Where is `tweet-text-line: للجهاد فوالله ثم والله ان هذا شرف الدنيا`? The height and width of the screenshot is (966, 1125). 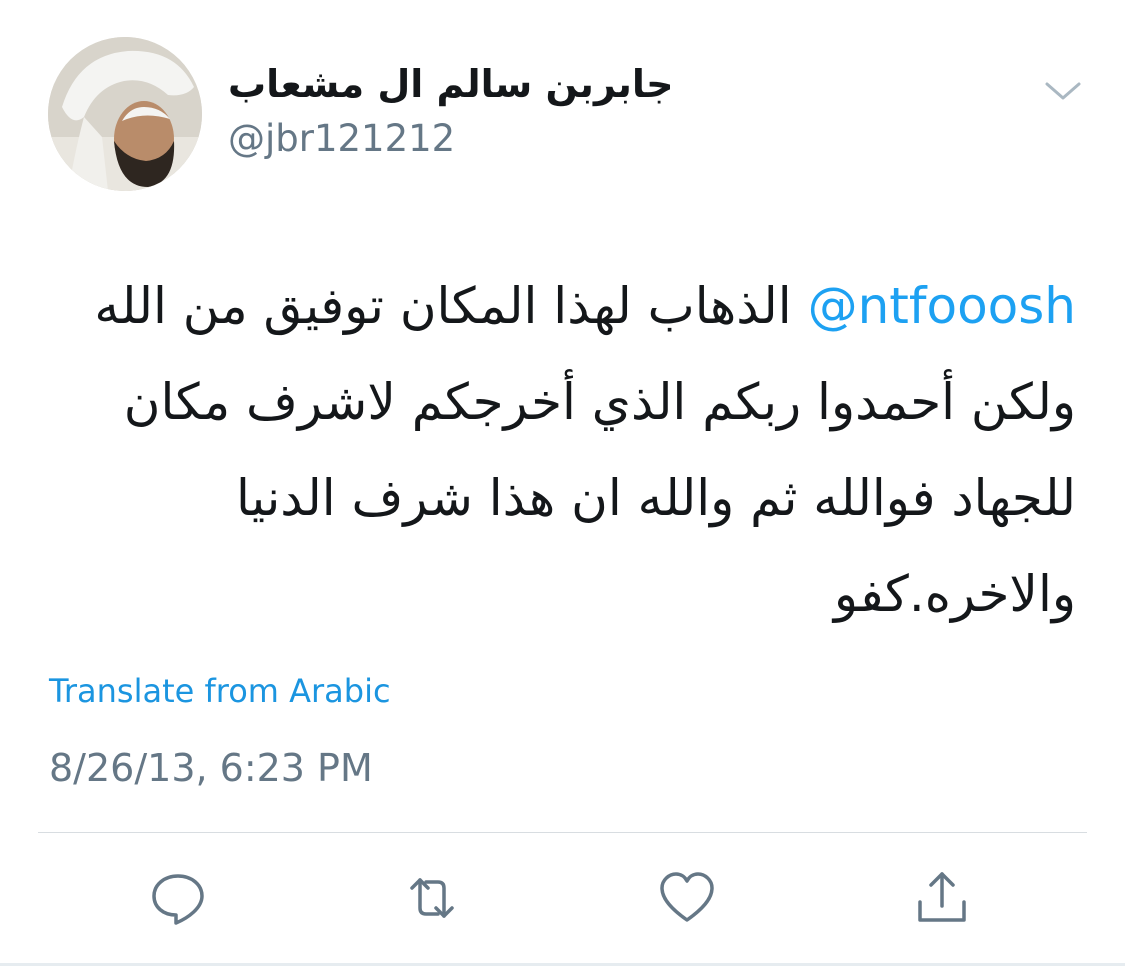 tweet-text-line: للجهاد فوالله ثم والله ان هذا شرف الدنيا is located at coordinates (656, 498).